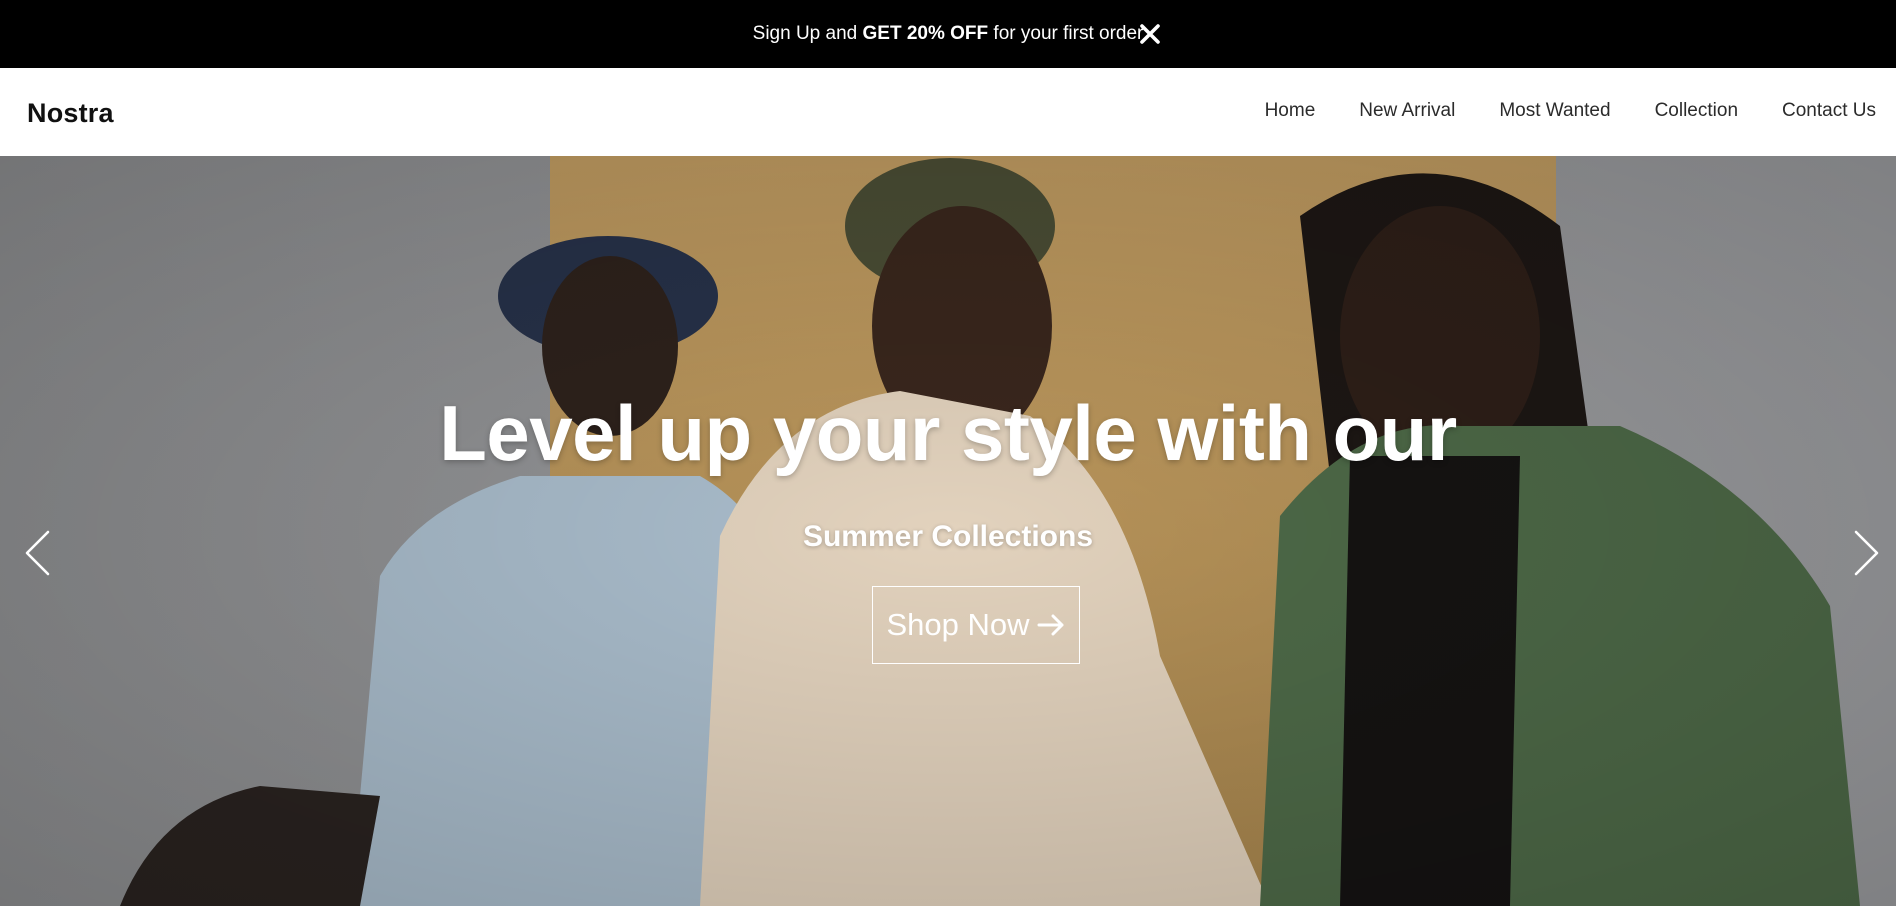 This screenshot has width=1896, height=906. Describe the element at coordinates (37, 553) in the screenshot. I see `chevron-left-icon` at that location.